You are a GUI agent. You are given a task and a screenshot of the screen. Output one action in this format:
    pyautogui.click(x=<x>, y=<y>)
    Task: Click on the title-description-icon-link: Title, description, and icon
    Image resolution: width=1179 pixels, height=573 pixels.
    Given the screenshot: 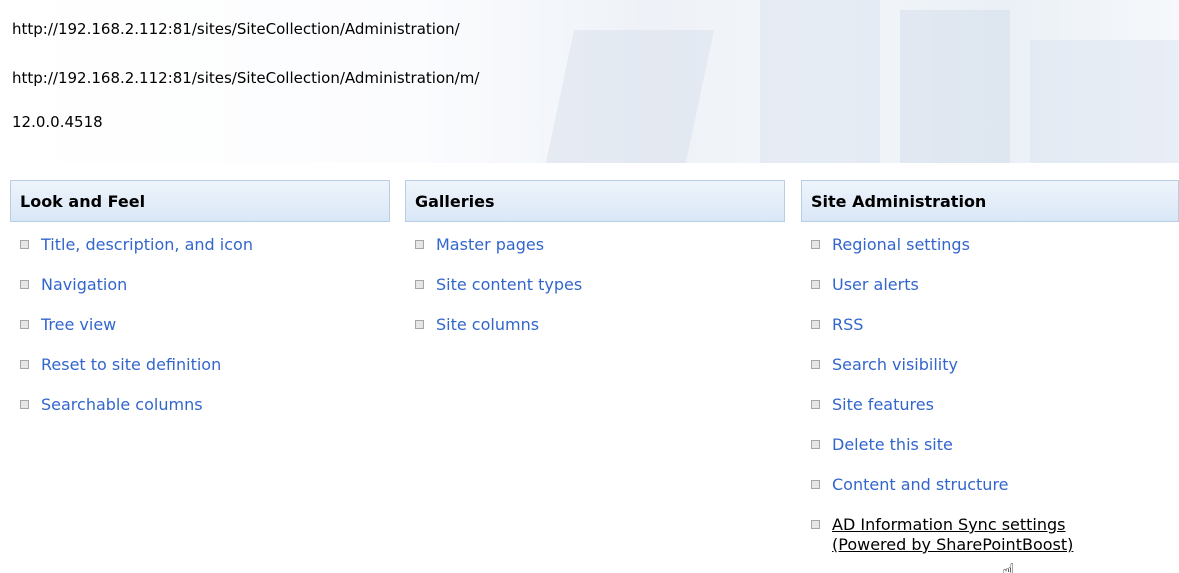 What is the action you would take?
    pyautogui.click(x=147, y=245)
    